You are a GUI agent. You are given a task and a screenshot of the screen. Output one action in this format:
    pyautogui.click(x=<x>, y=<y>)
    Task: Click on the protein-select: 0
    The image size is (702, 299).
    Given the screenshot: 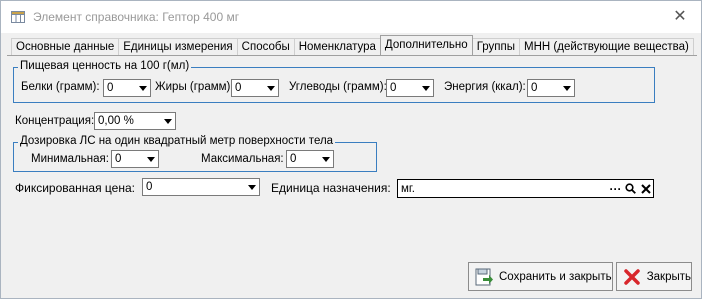 What is the action you would take?
    pyautogui.click(x=127, y=88)
    